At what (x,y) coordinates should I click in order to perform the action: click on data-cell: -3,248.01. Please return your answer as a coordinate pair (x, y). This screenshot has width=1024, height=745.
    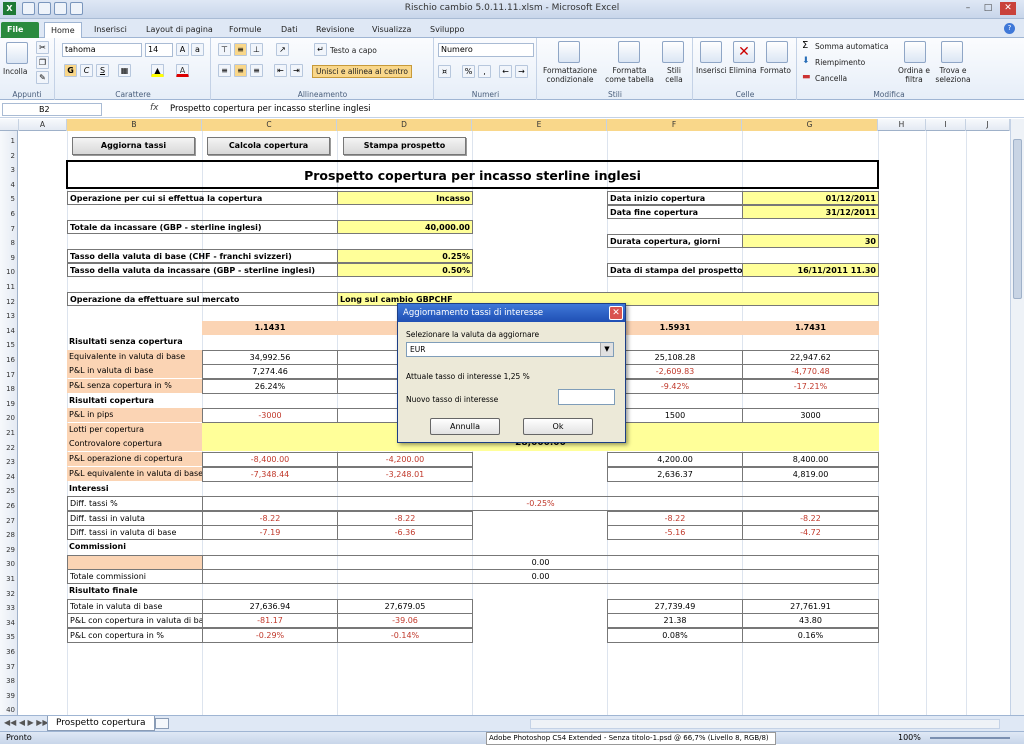
    Looking at the image, I should click on (405, 474).